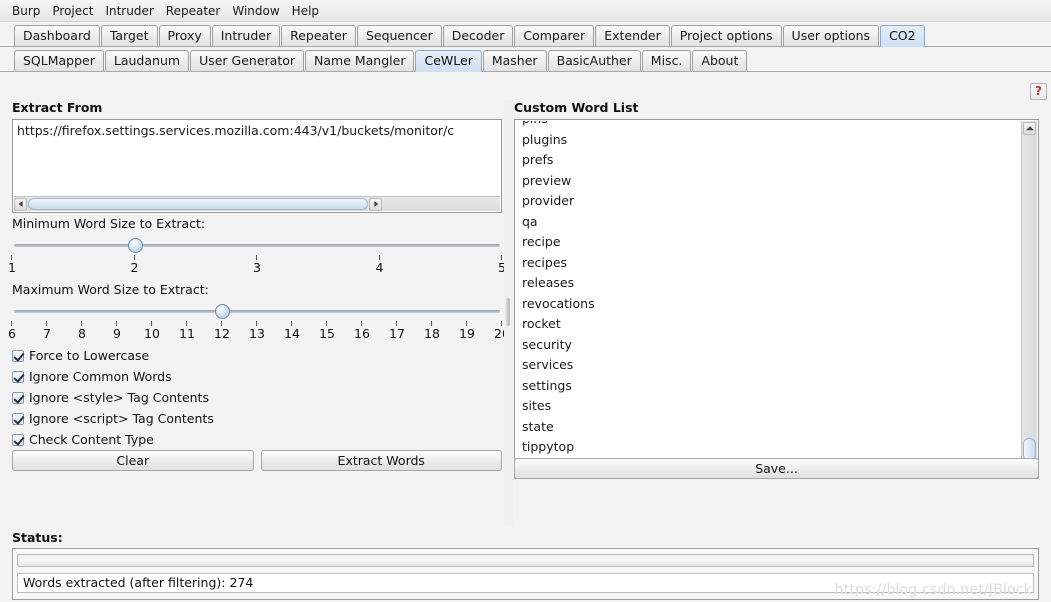 This screenshot has width=1051, height=602. I want to click on horizontal-scroll-thumb, so click(198, 204).